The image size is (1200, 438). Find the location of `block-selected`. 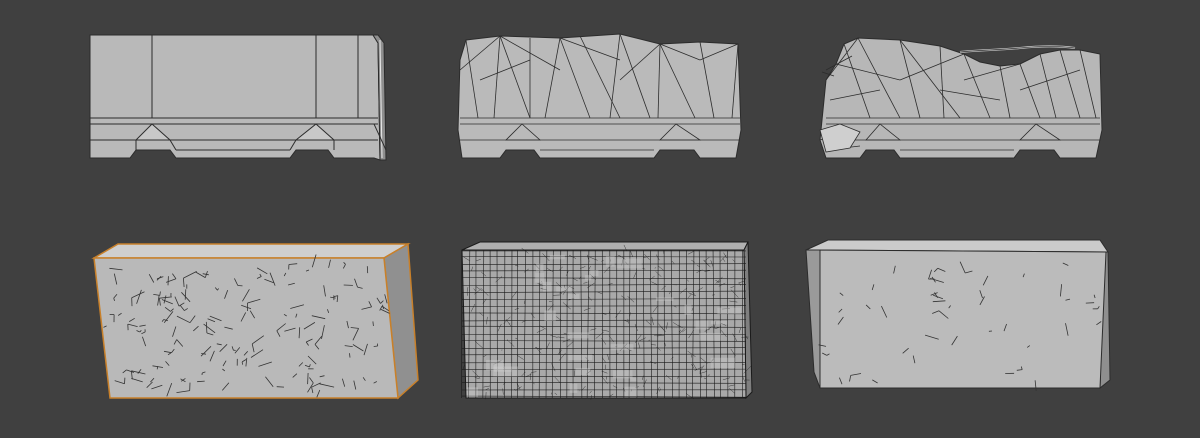

block-selected is located at coordinates (255, 321).